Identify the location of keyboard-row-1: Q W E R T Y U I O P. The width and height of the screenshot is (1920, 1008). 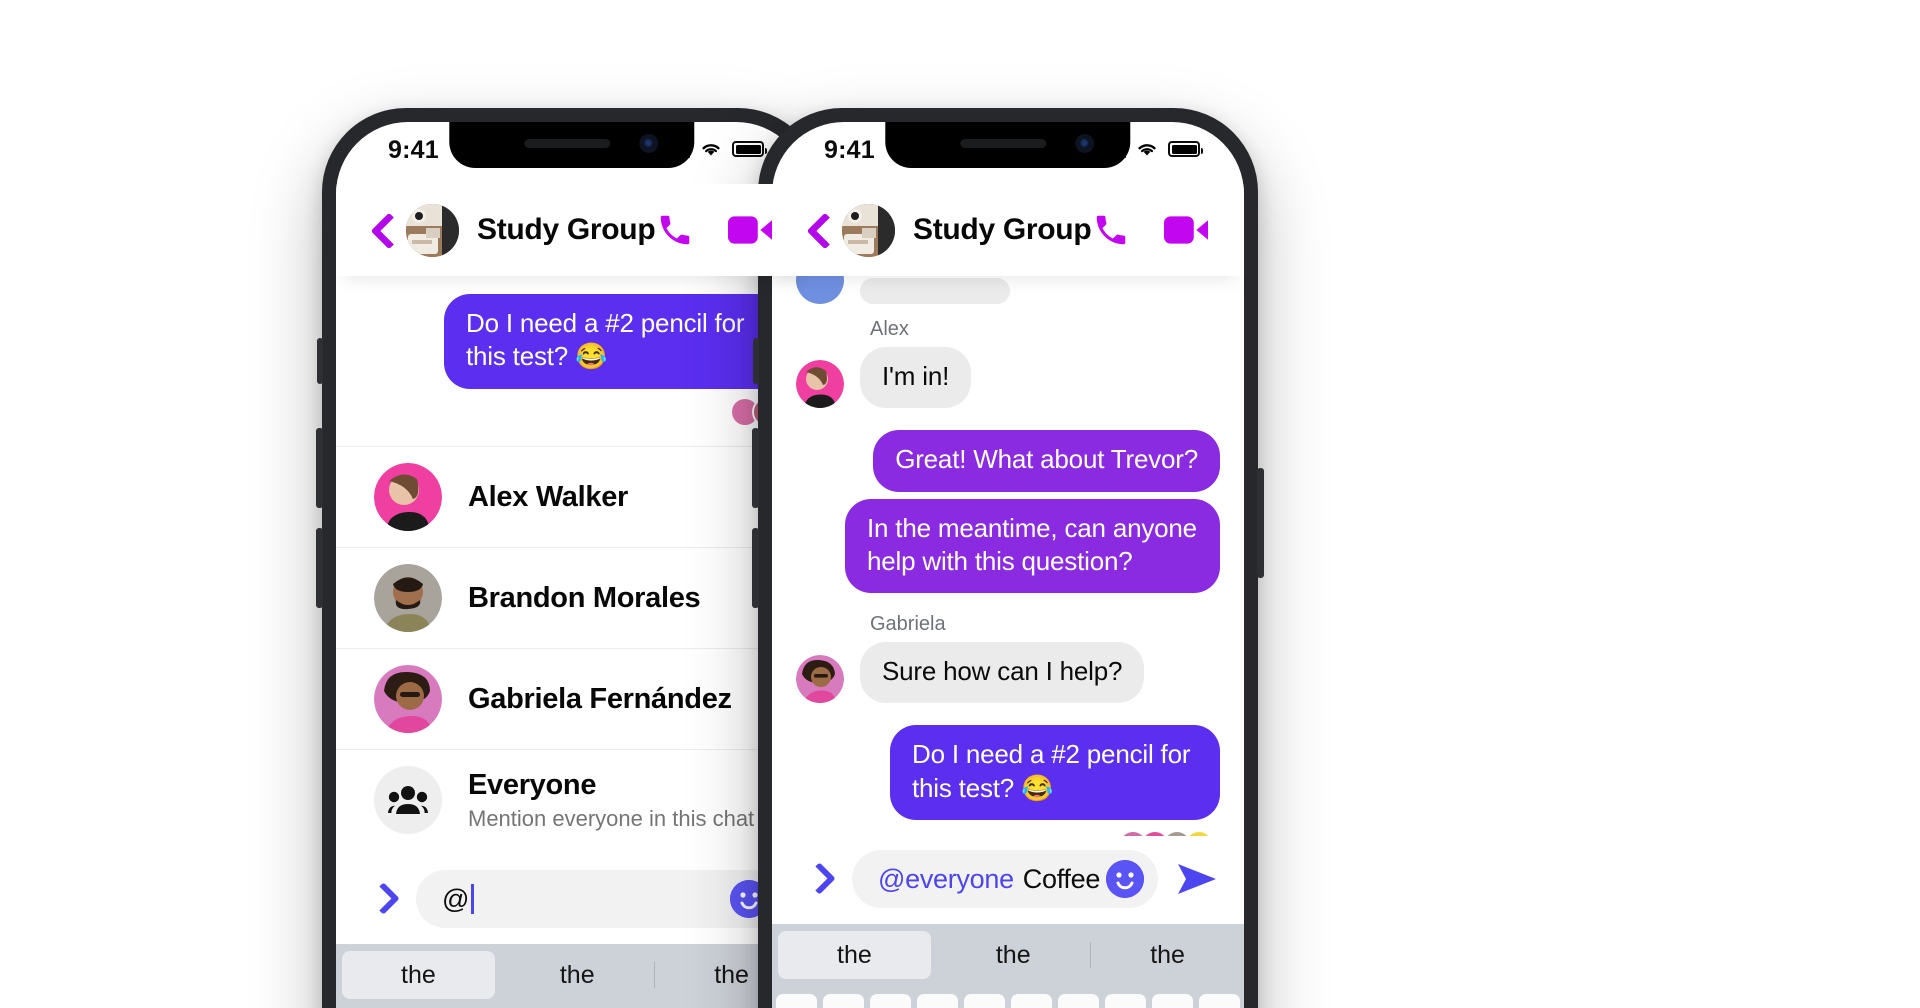
(1008, 997).